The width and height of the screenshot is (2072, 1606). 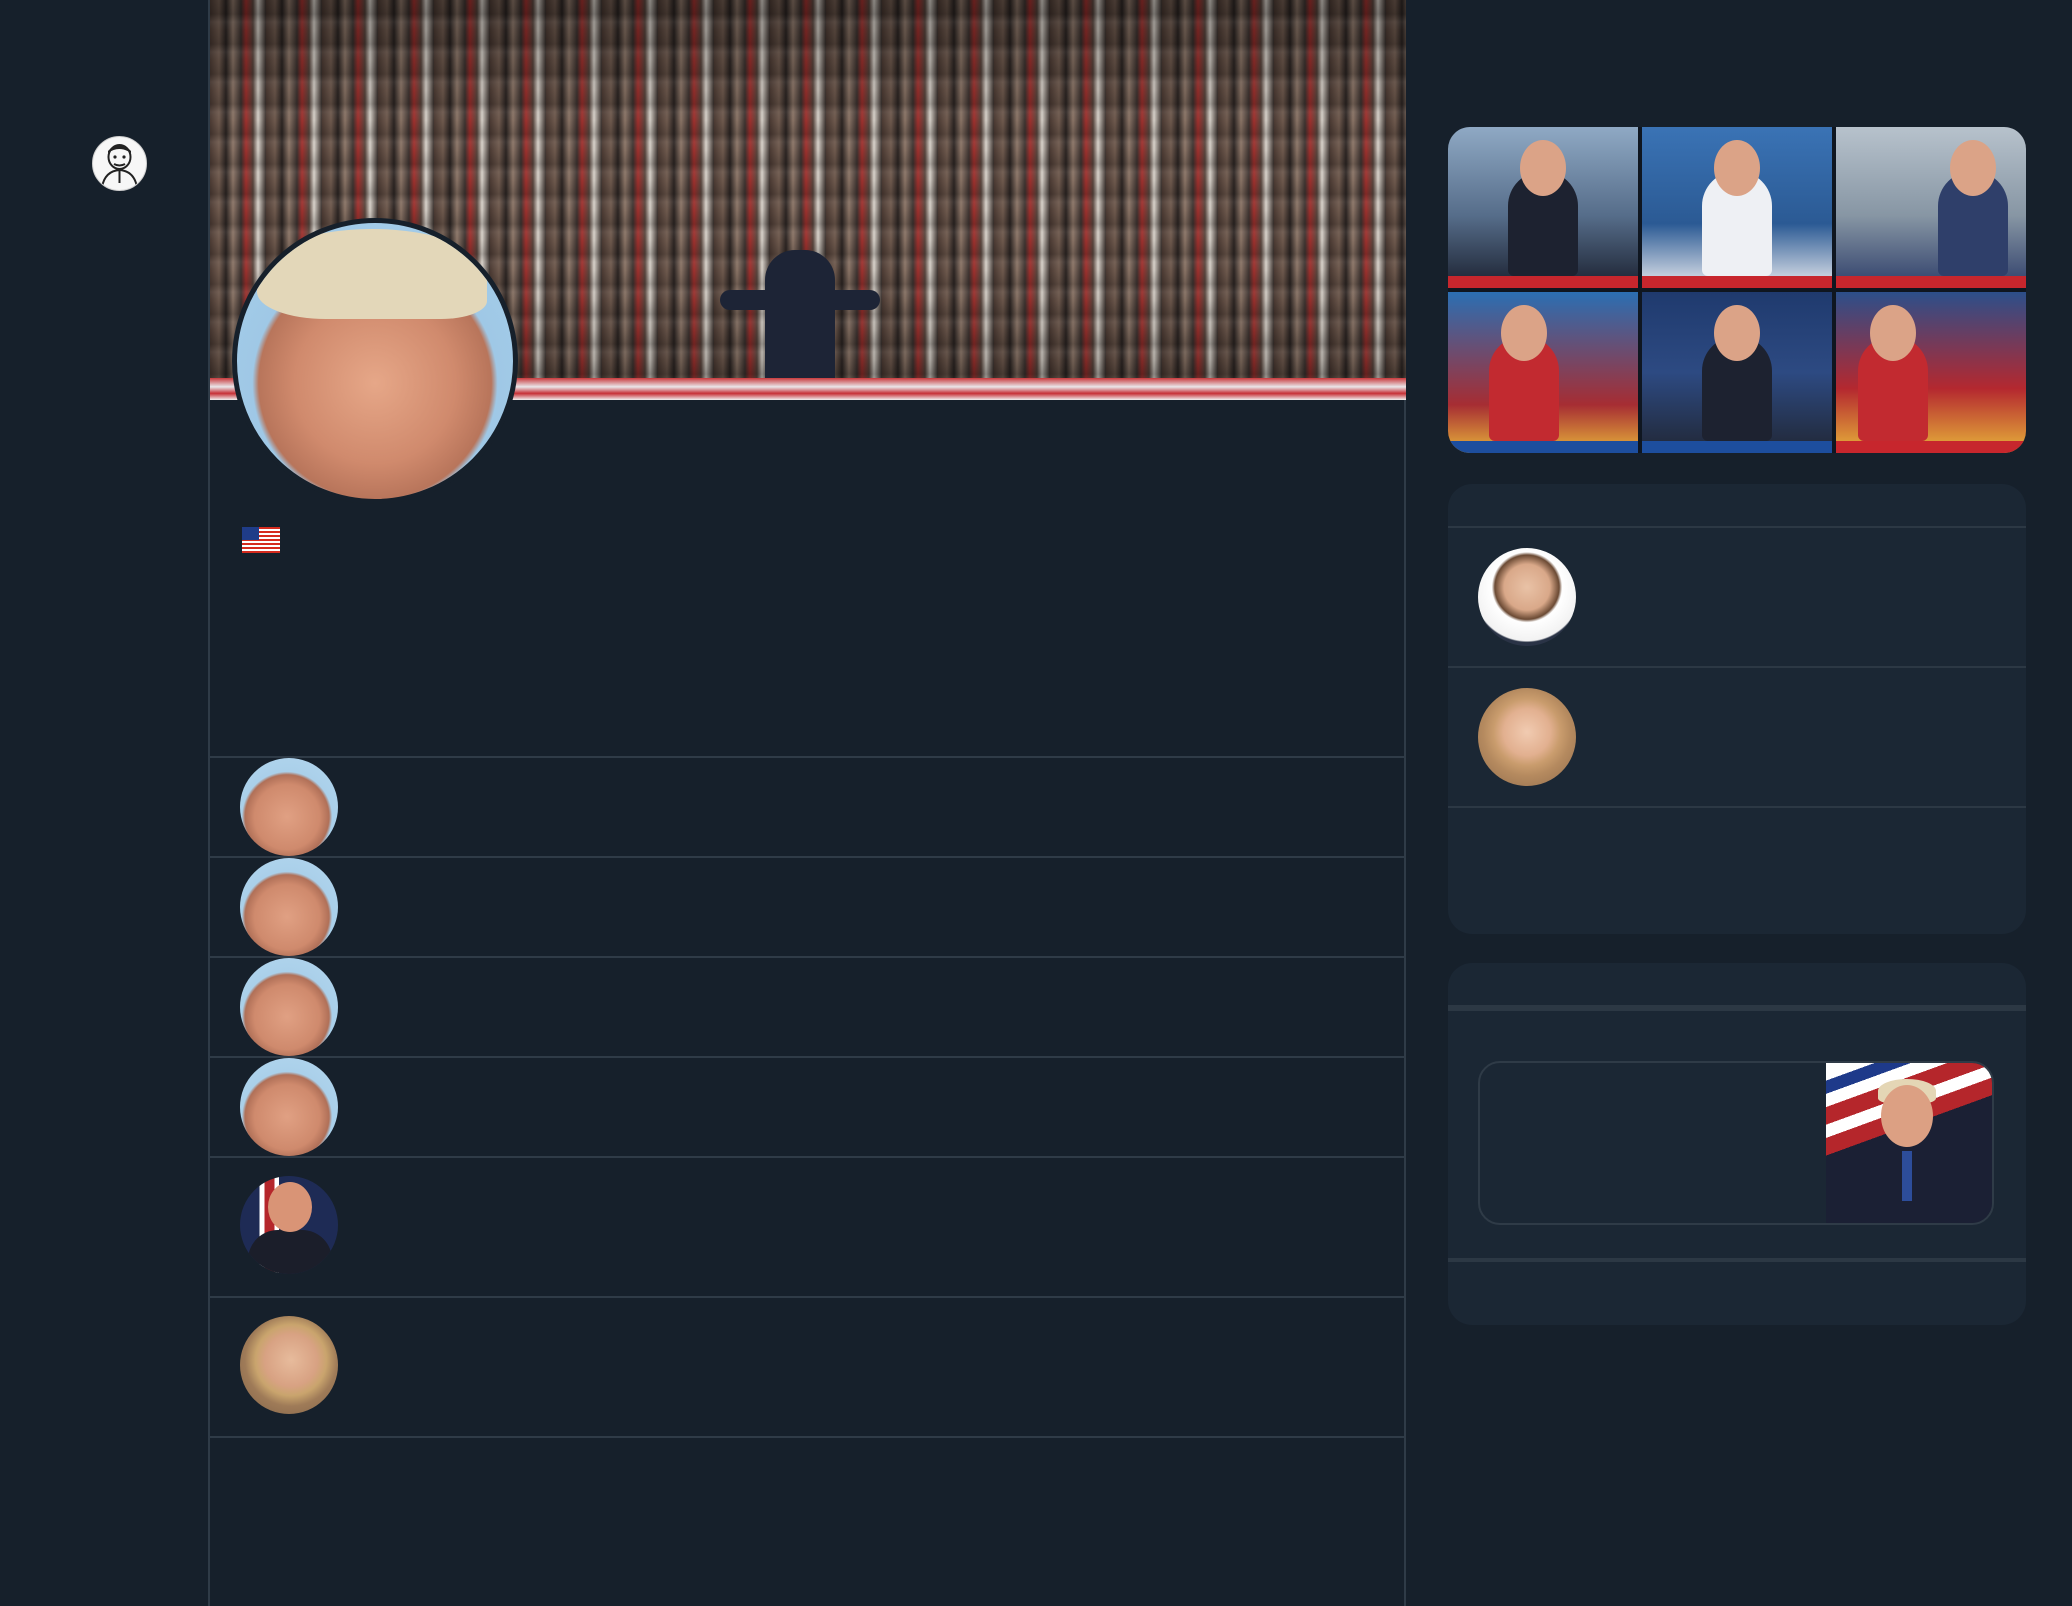 What do you see at coordinates (104, 803) in the screenshot?
I see `left-sidebar` at bounding box center [104, 803].